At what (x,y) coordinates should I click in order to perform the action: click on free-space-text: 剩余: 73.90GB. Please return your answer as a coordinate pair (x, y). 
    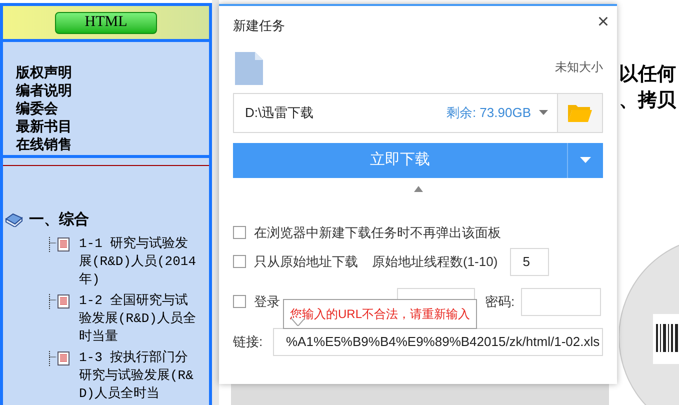
    Looking at the image, I should click on (489, 113).